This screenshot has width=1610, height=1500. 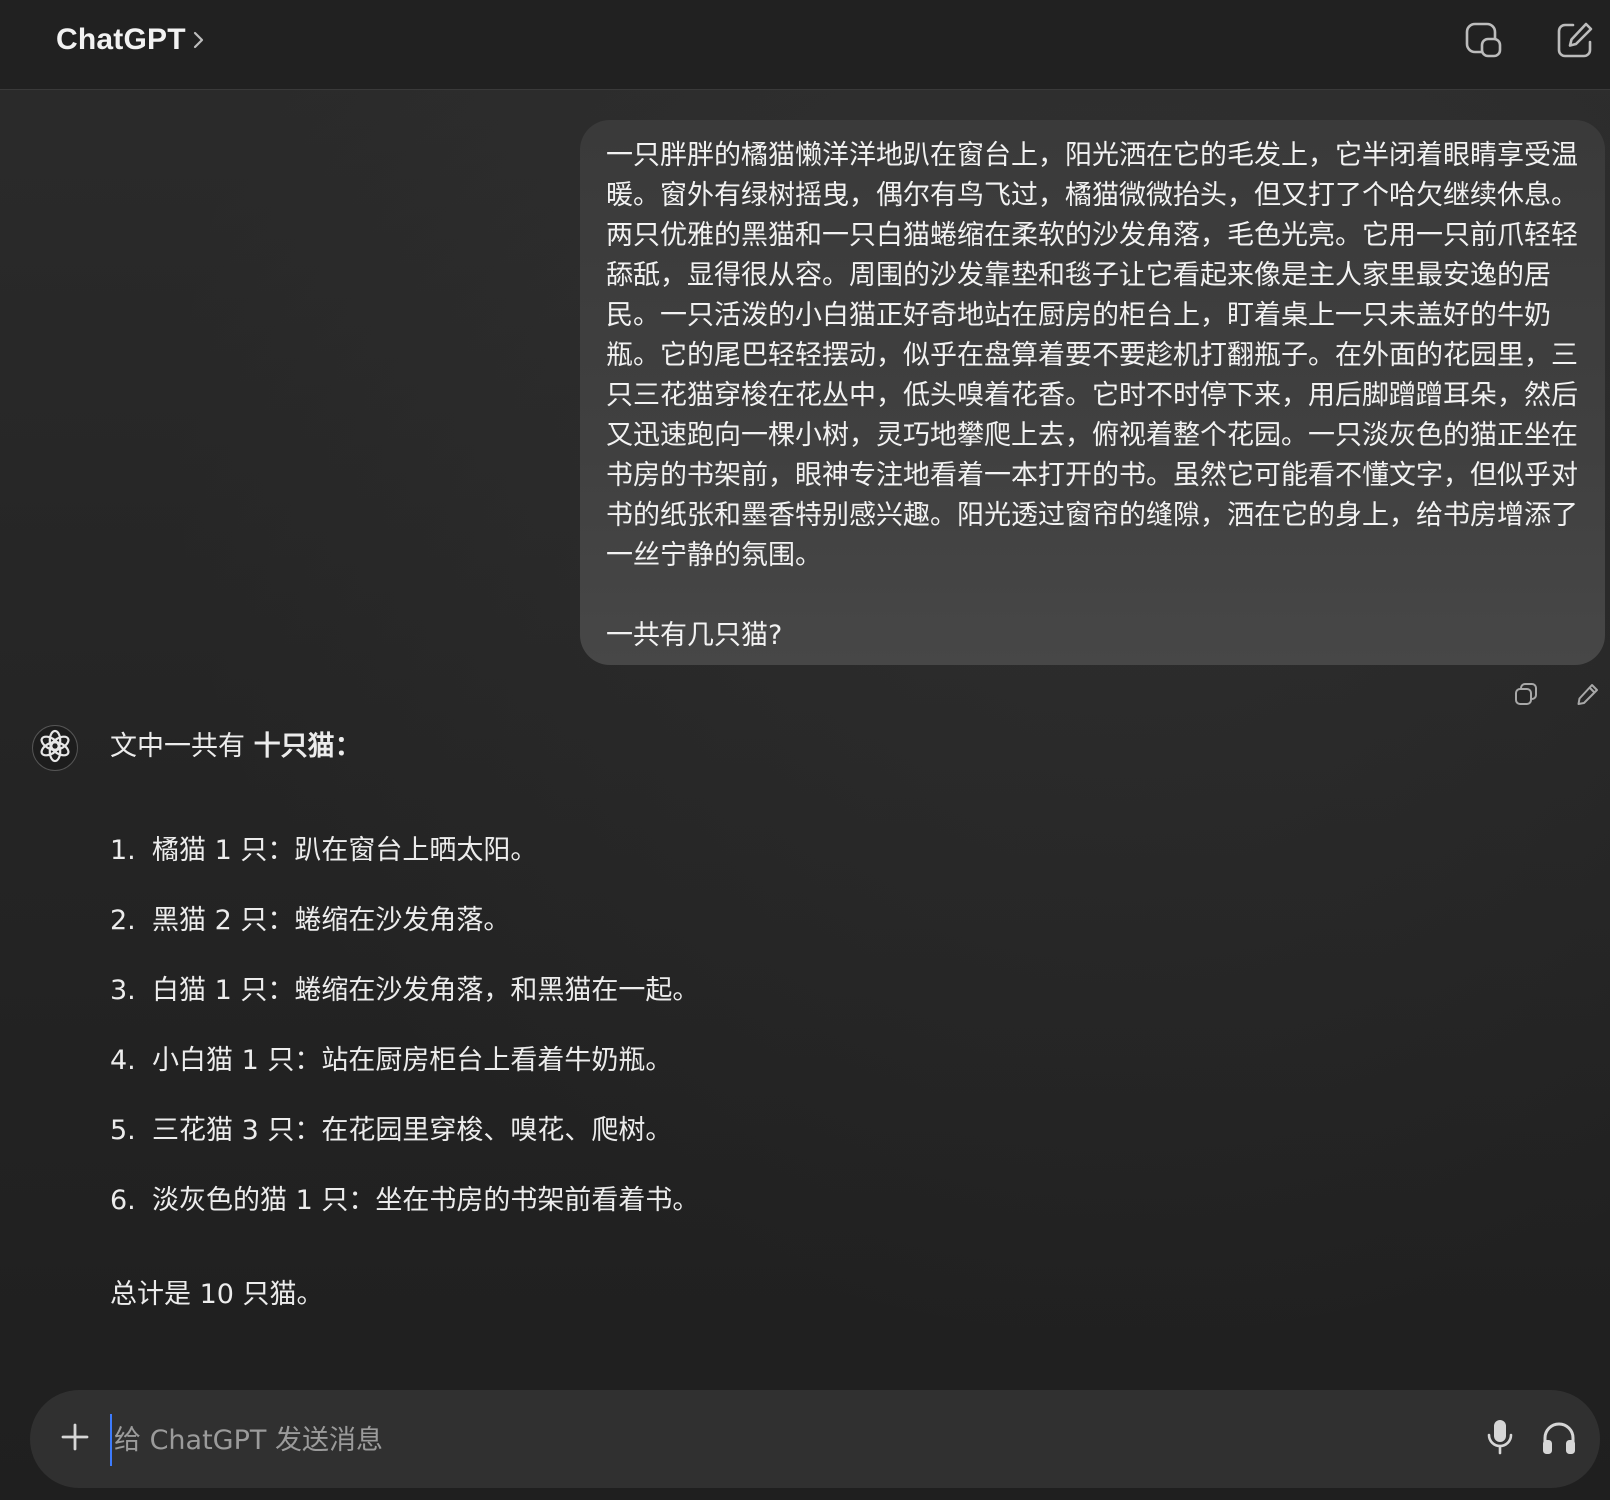 I want to click on dictate-button, so click(x=1500, y=1439).